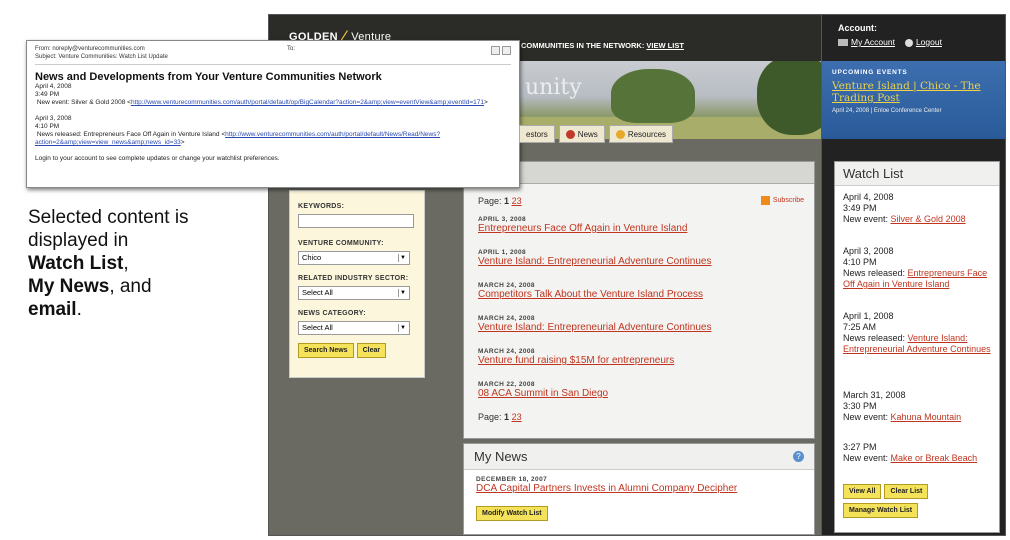  What do you see at coordinates (356, 221) in the screenshot?
I see `keywords-input` at bounding box center [356, 221].